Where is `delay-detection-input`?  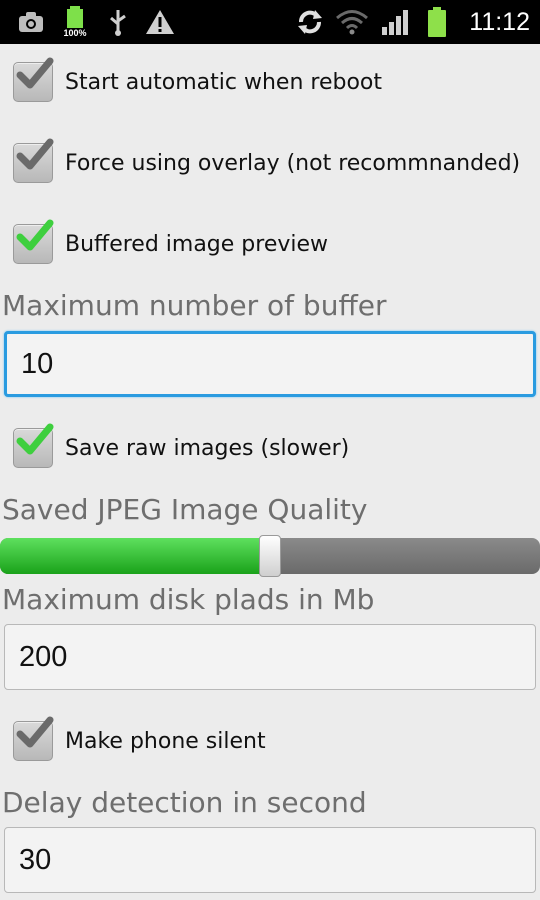
delay-detection-input is located at coordinates (270, 860).